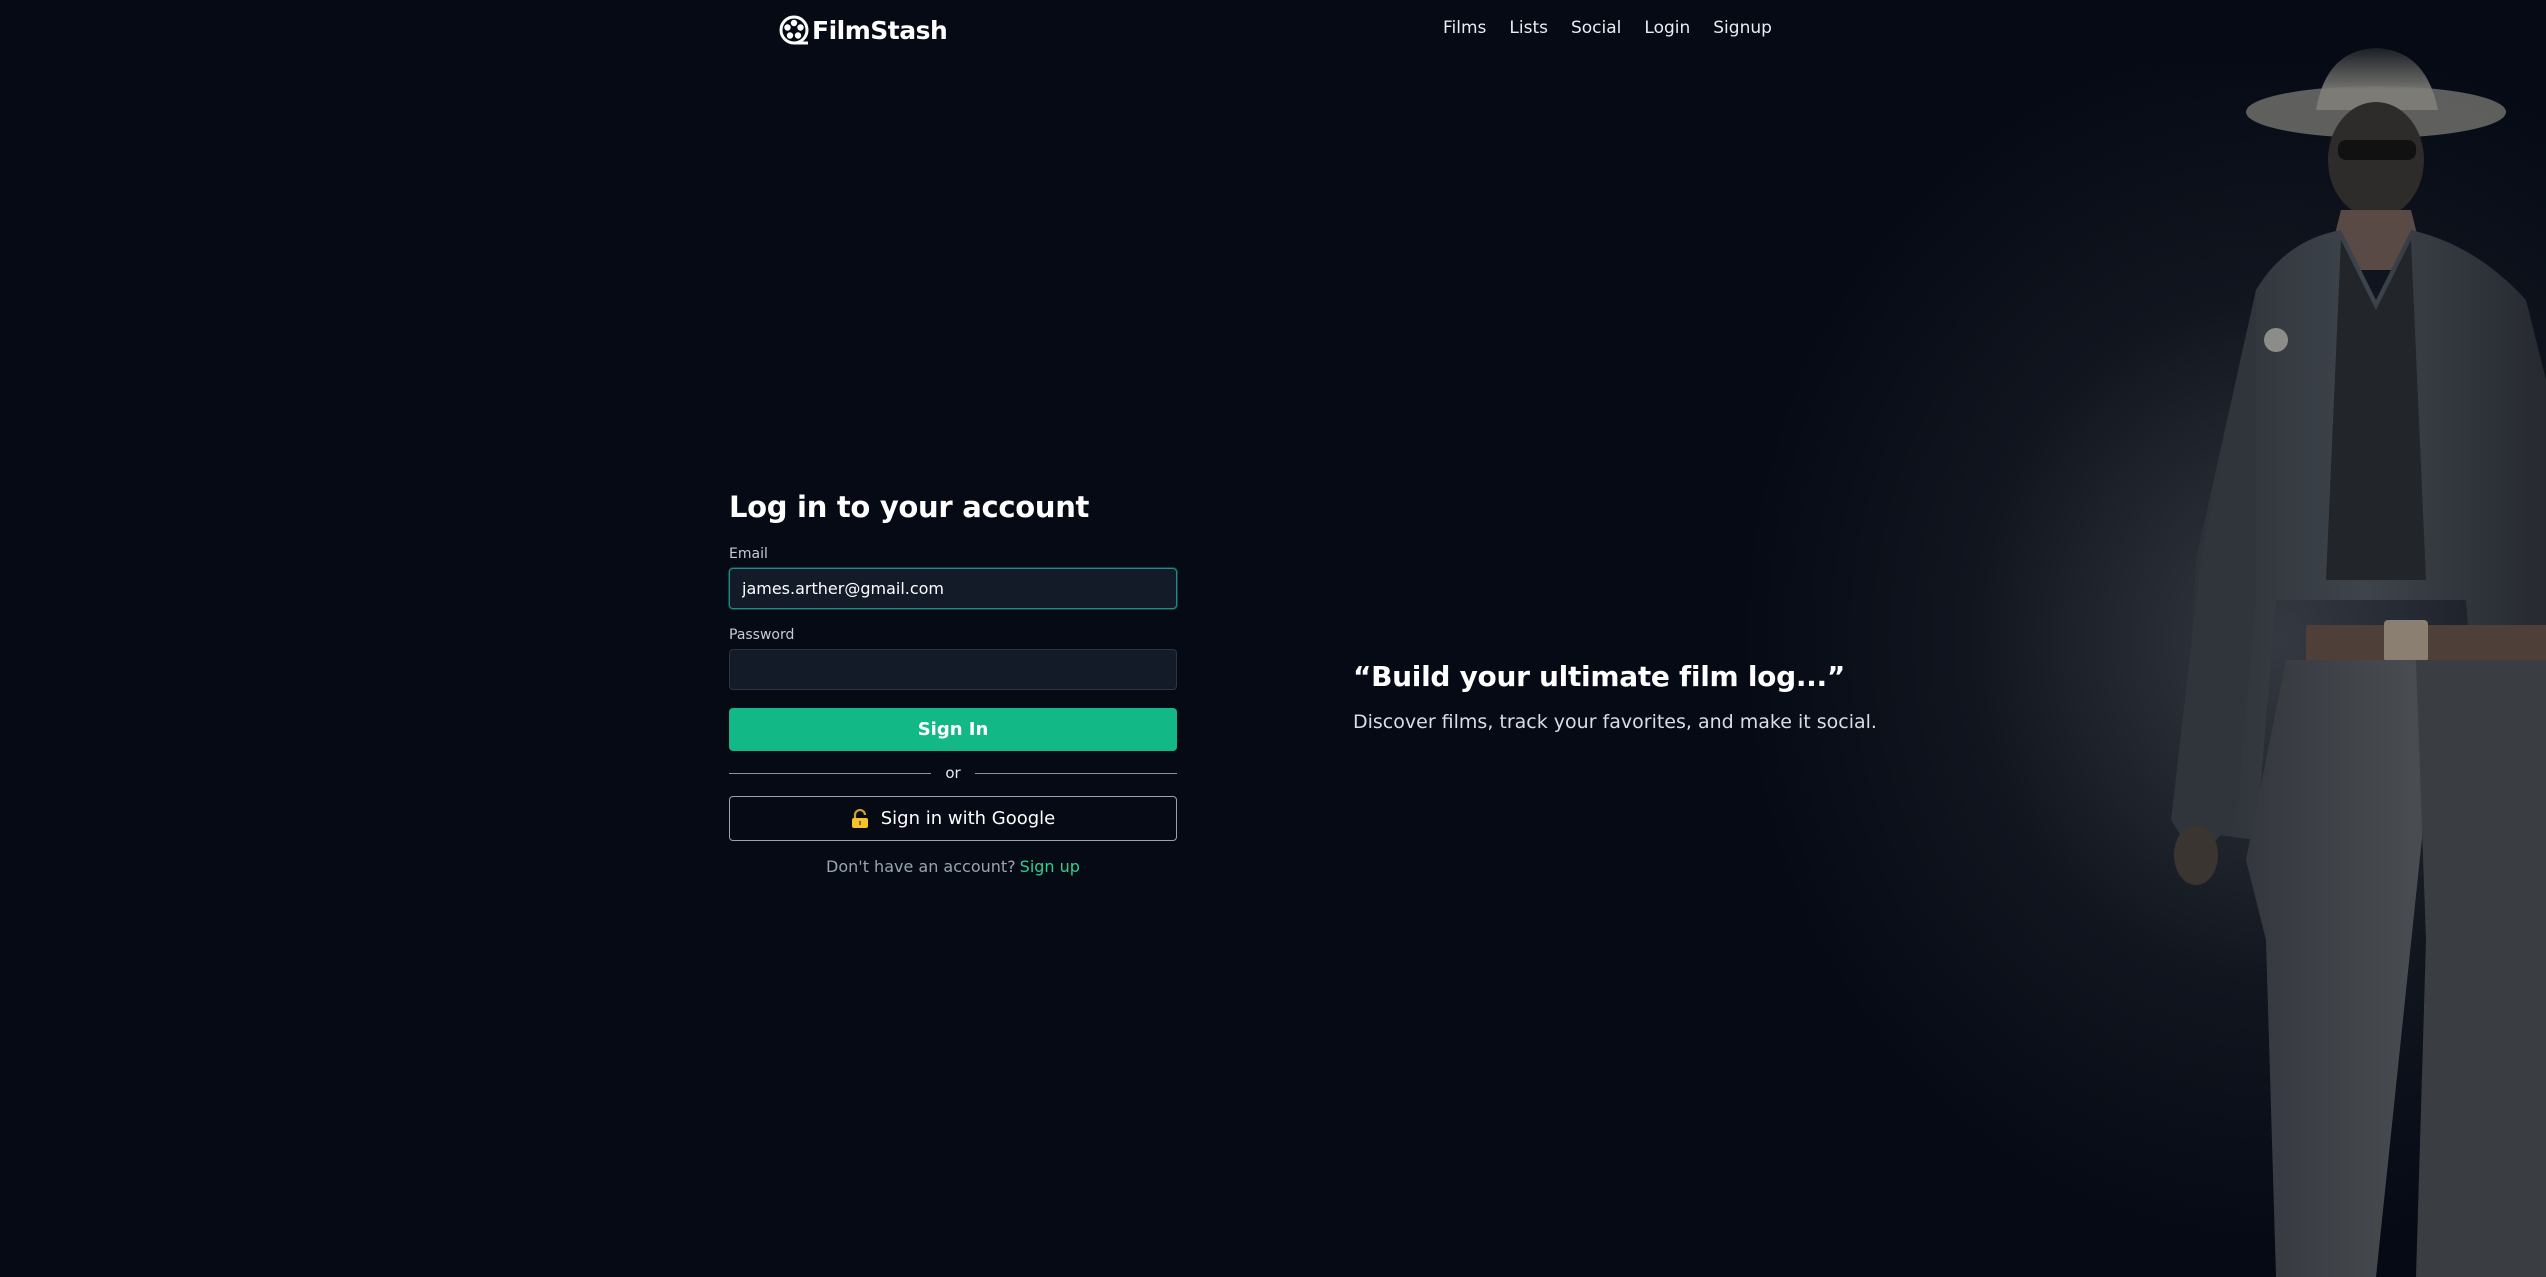 The image size is (2546, 1277). Describe the element at coordinates (2358, 662) in the screenshot. I see `hero-figure-image` at that location.